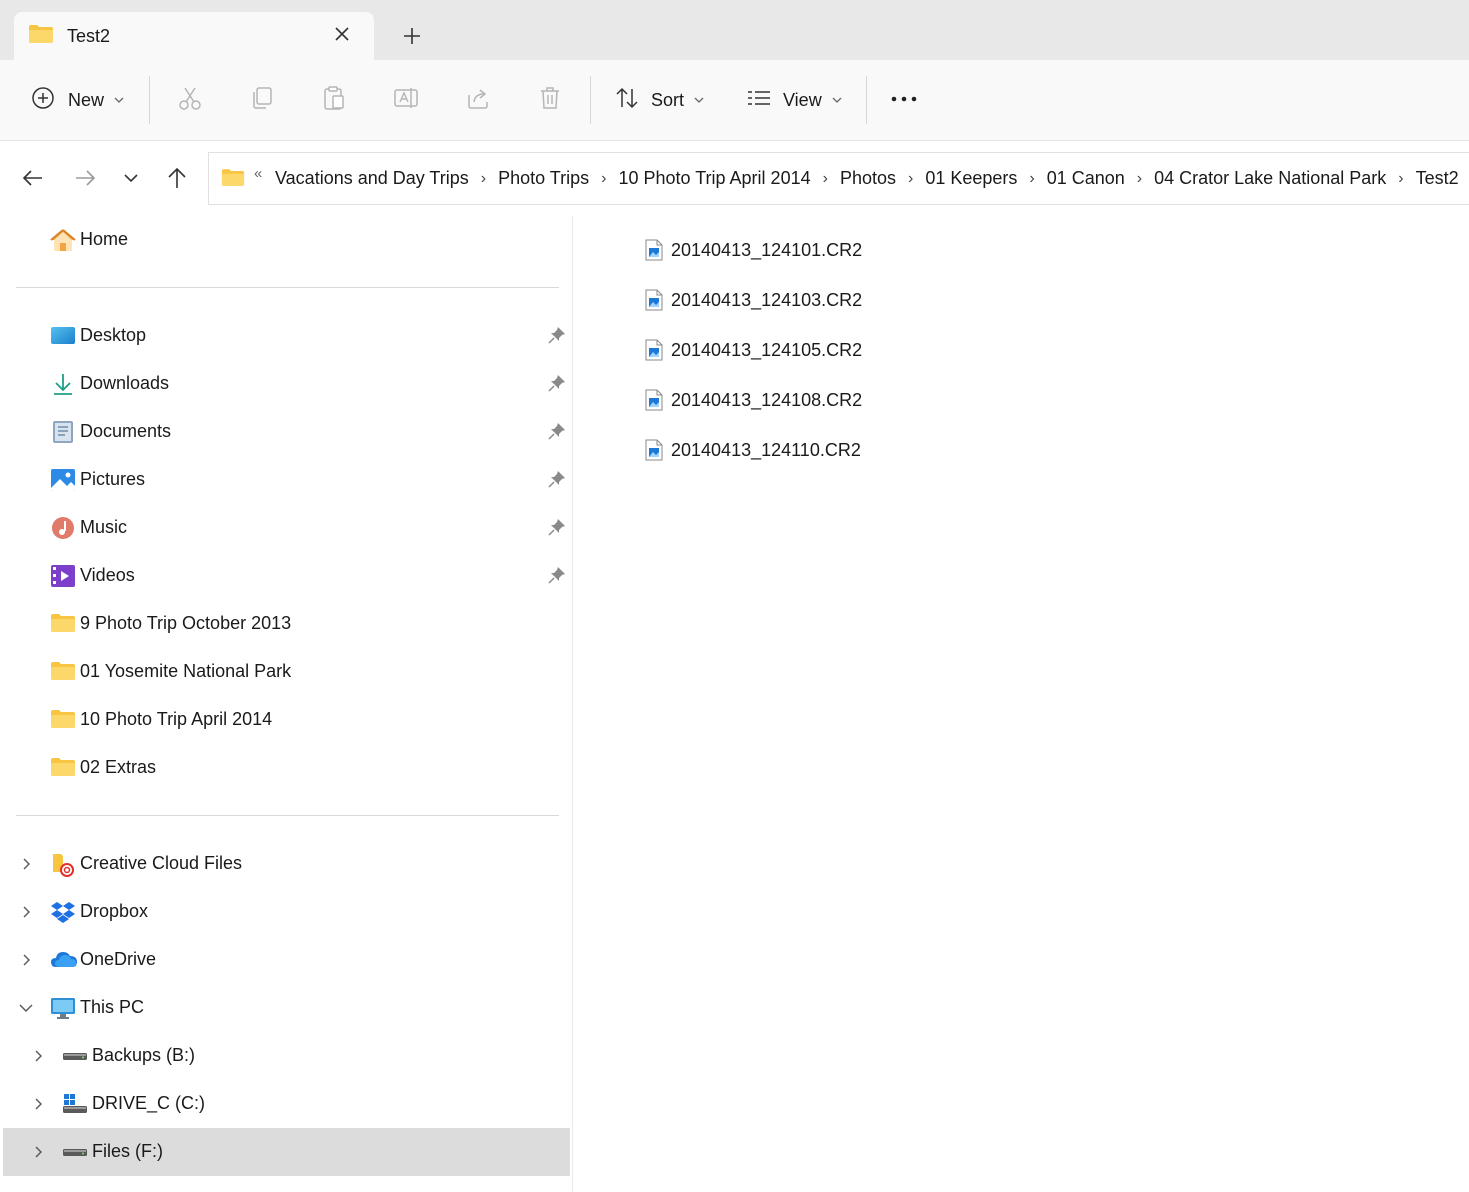  Describe the element at coordinates (775, 399) in the screenshot. I see `list-item: 20140413_124108.CR2` at that location.